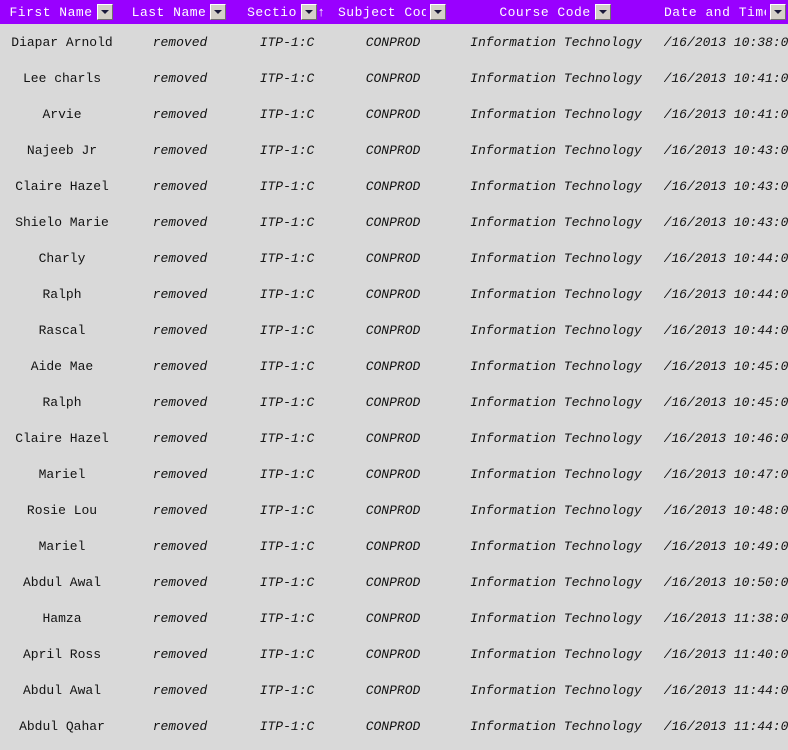 This screenshot has height=750, width=788. I want to click on column-header-first_name: First Name, so click(62, 12).